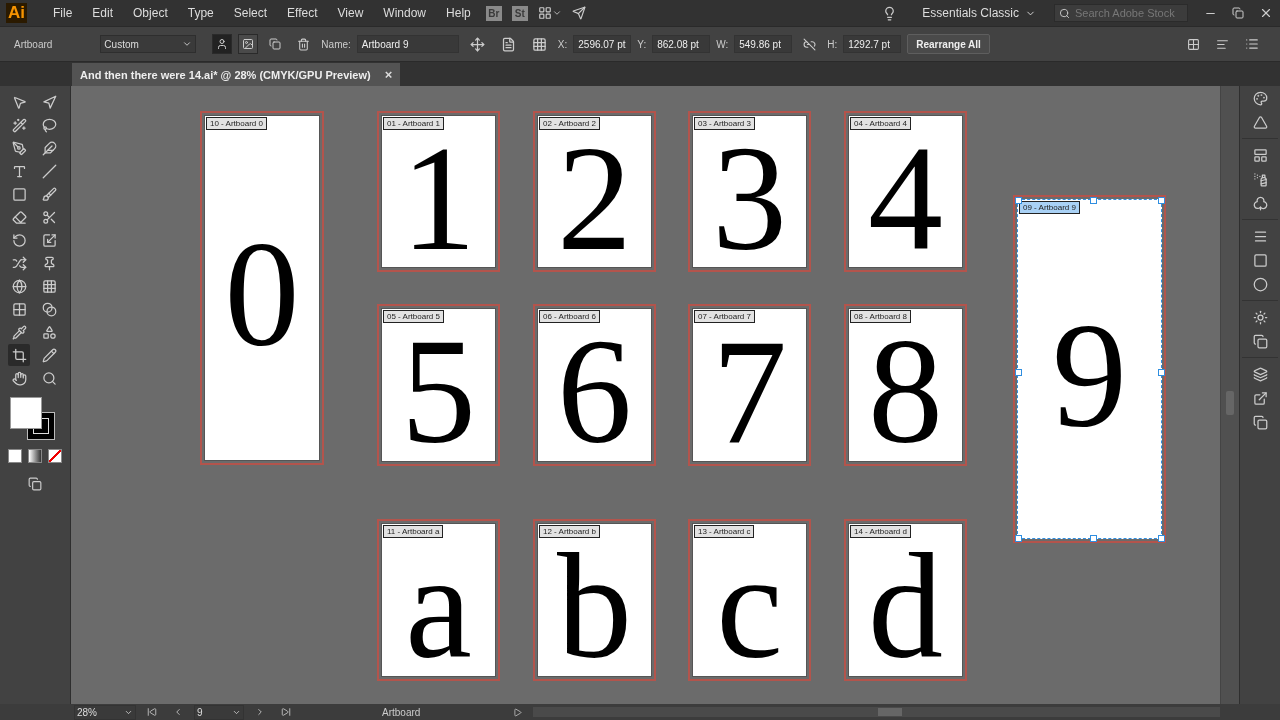 The image size is (1280, 720). What do you see at coordinates (236, 123) in the screenshot?
I see `artboard-label: 10 - Artboard 0` at bounding box center [236, 123].